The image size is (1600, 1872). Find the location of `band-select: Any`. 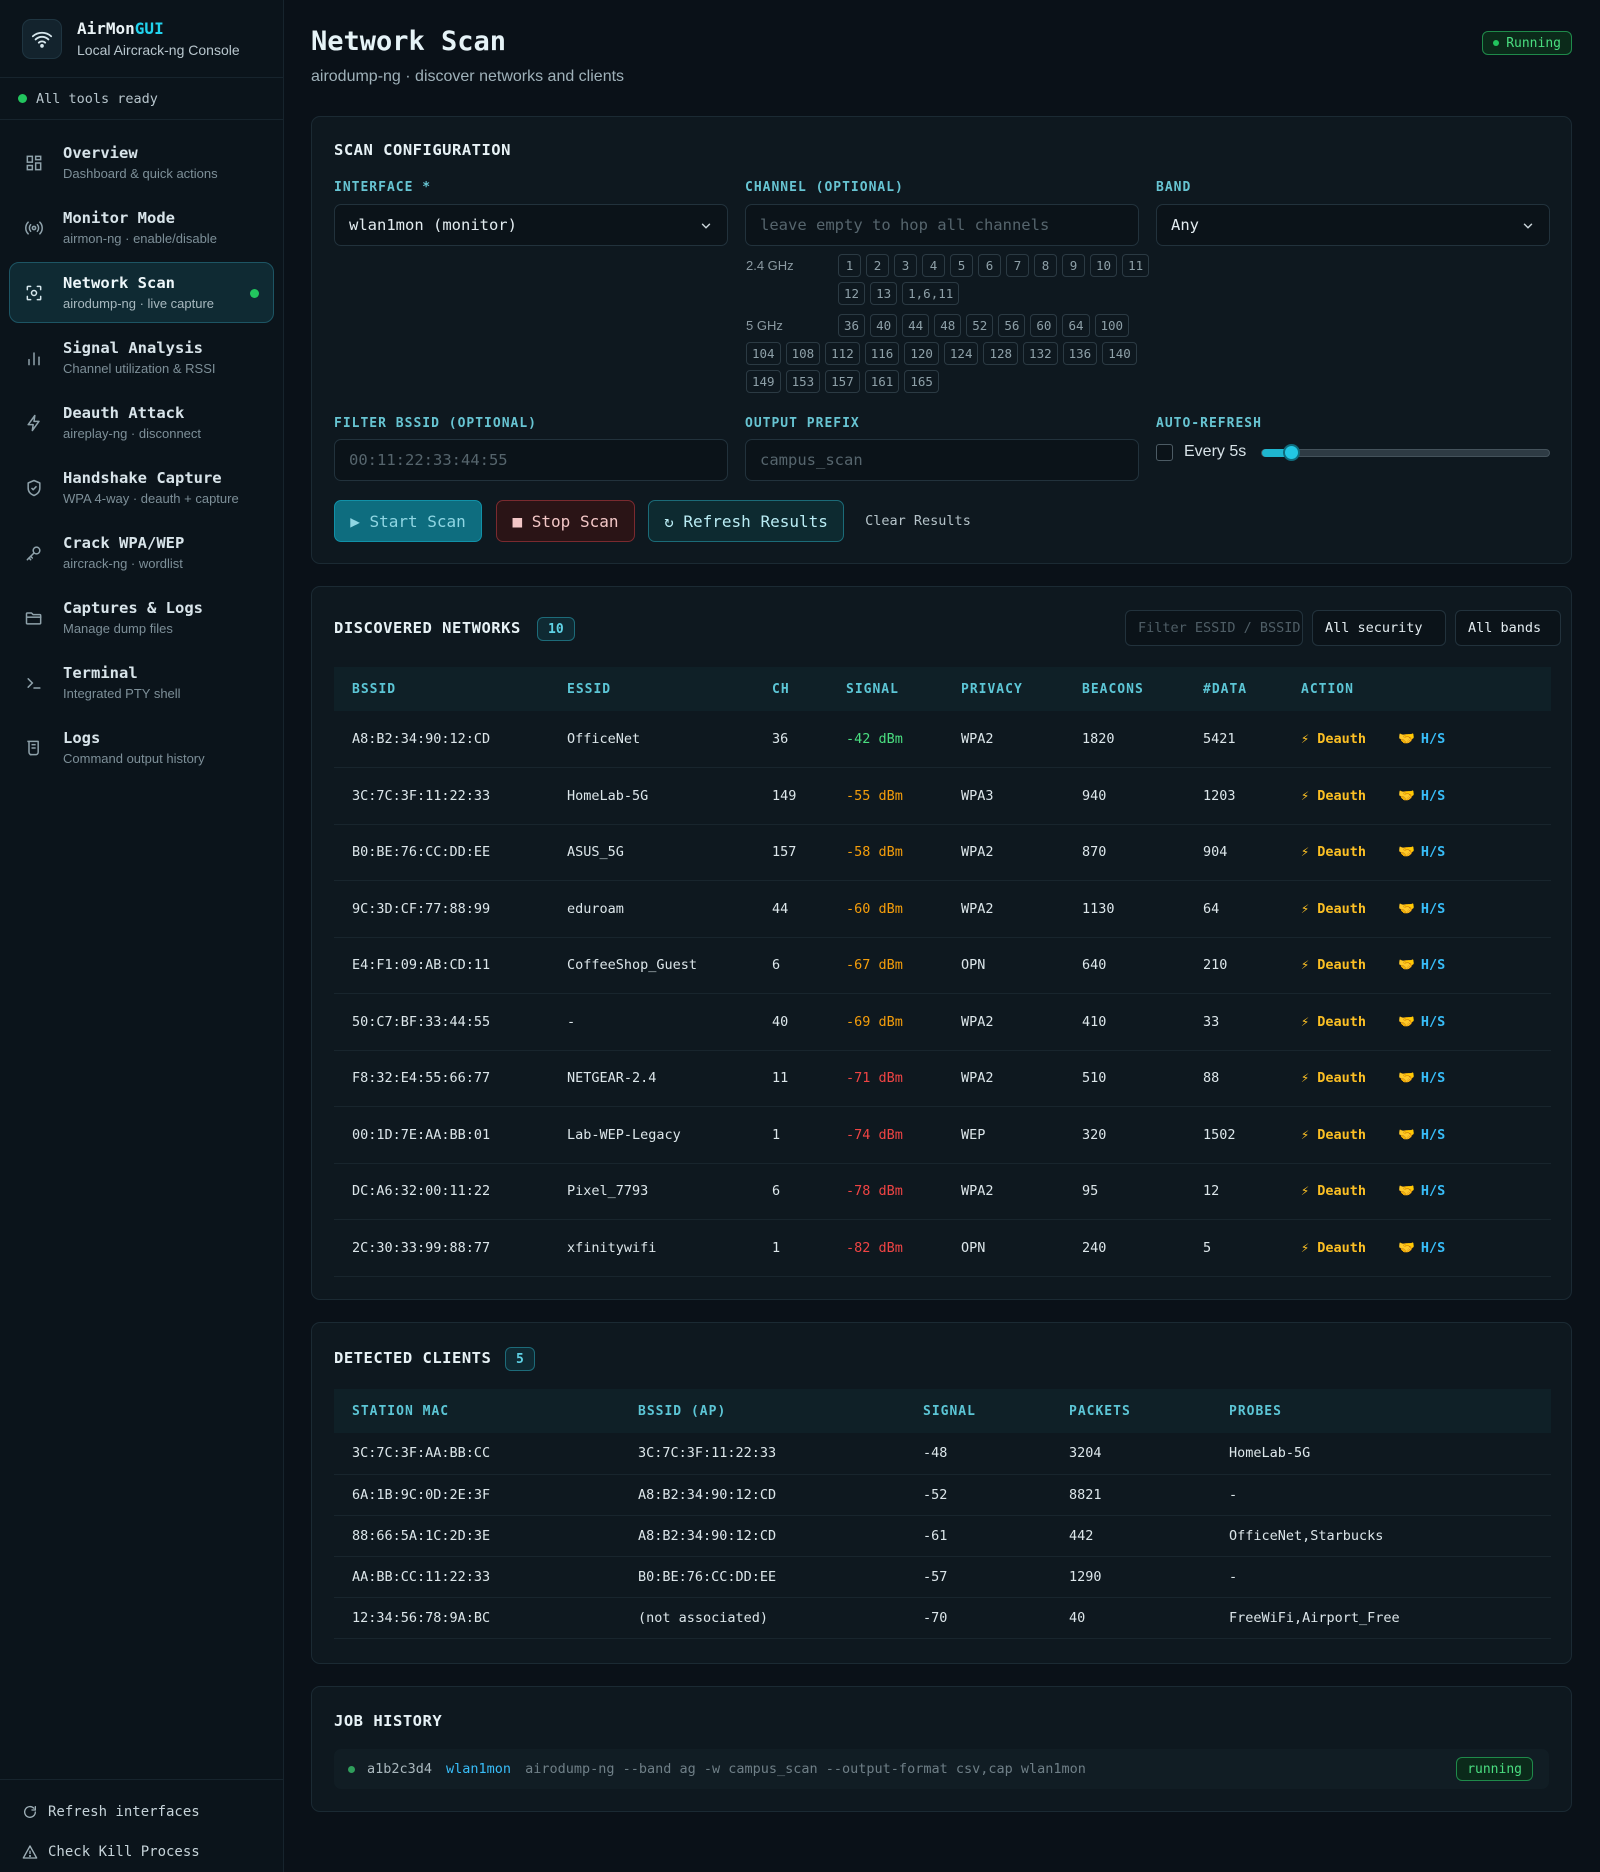

band-select: Any is located at coordinates (1353, 225).